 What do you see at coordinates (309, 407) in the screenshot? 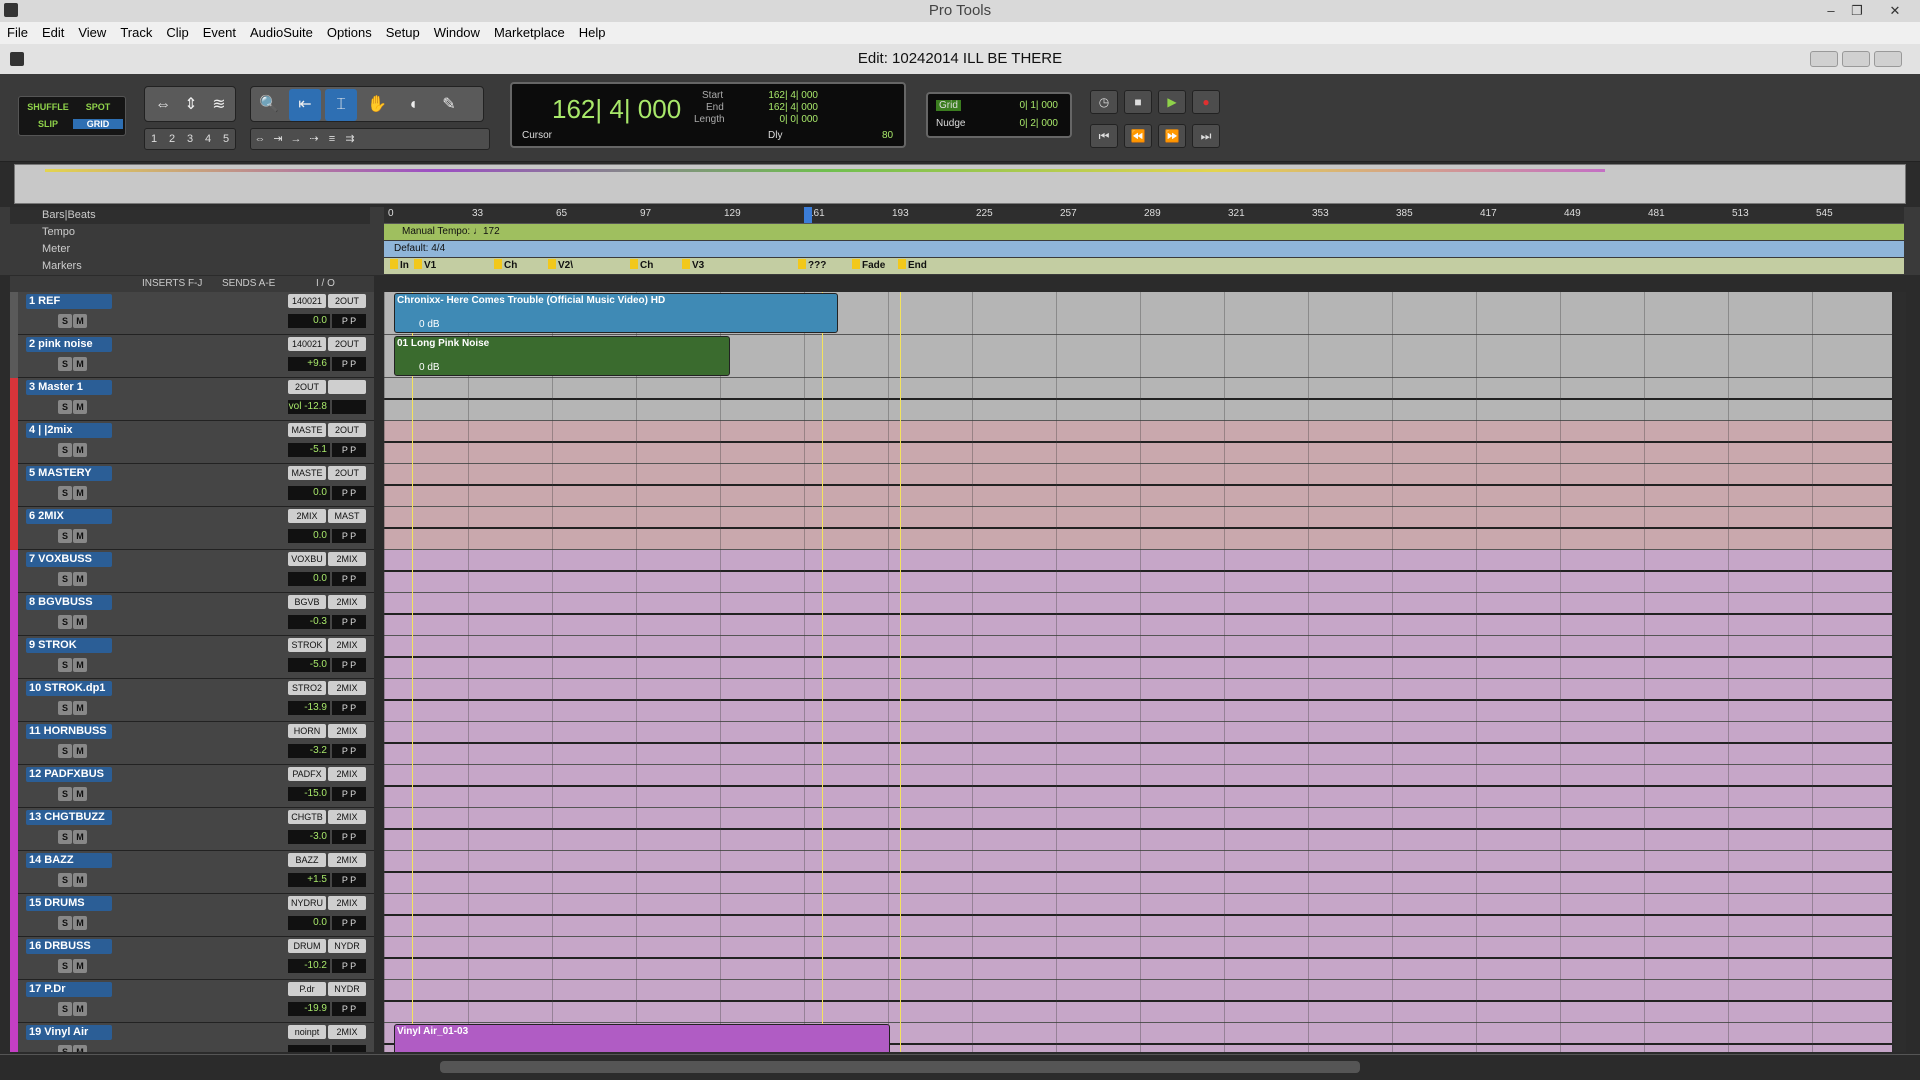
I see `track-volume: vol -12.8` at bounding box center [309, 407].